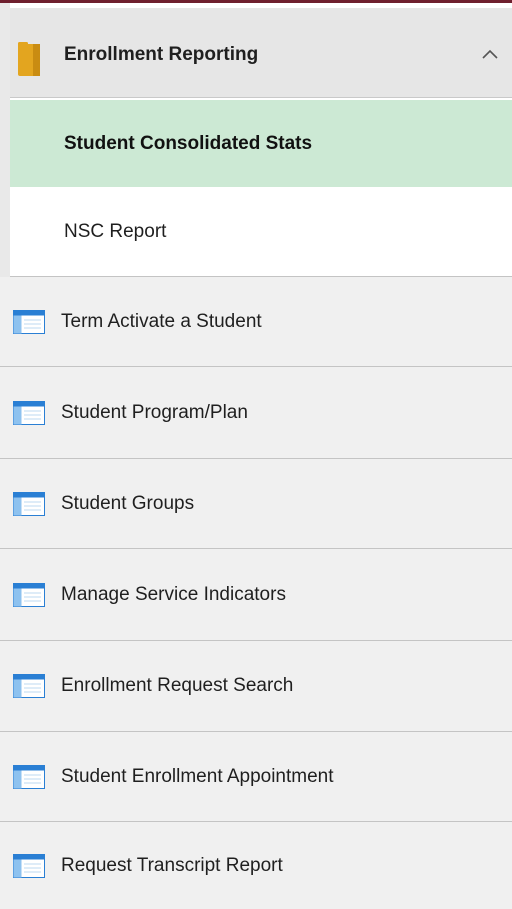 The width and height of the screenshot is (512, 909). What do you see at coordinates (173, 594) in the screenshot?
I see `menu-item-label: Manage Service Indicators` at bounding box center [173, 594].